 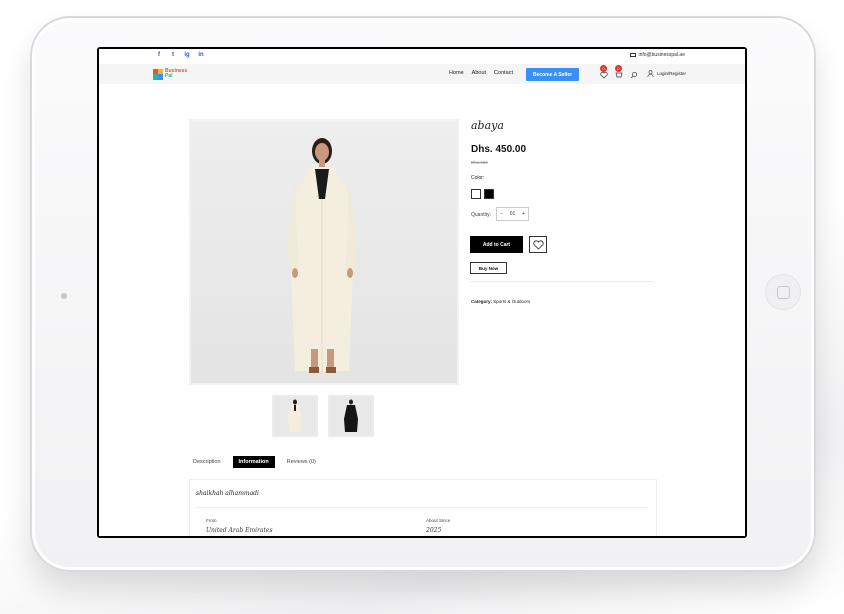 I want to click on login-register-link: Login/Register, so click(x=671, y=73).